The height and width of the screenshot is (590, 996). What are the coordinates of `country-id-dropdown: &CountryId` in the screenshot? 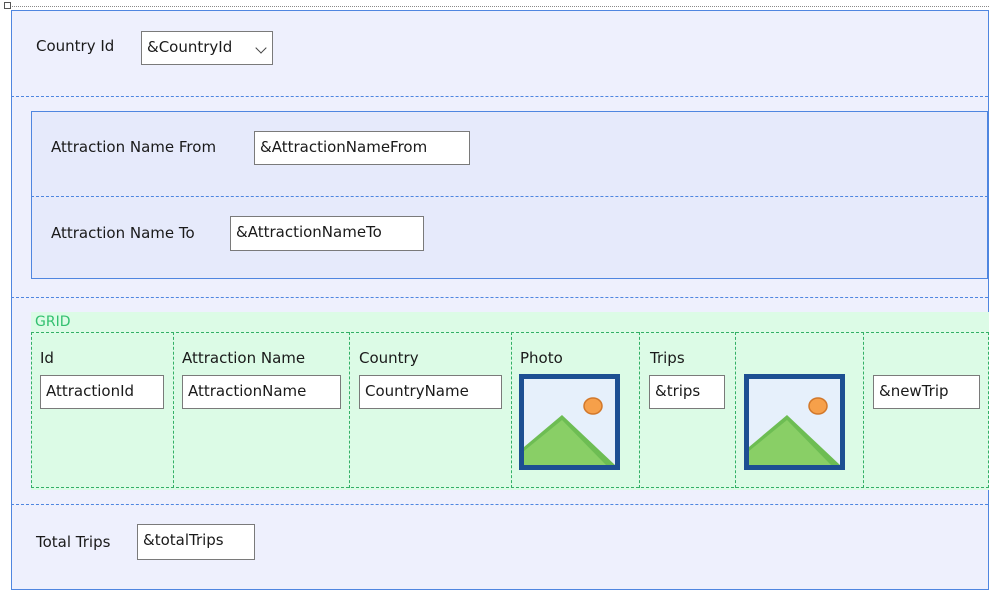 It's located at (207, 48).